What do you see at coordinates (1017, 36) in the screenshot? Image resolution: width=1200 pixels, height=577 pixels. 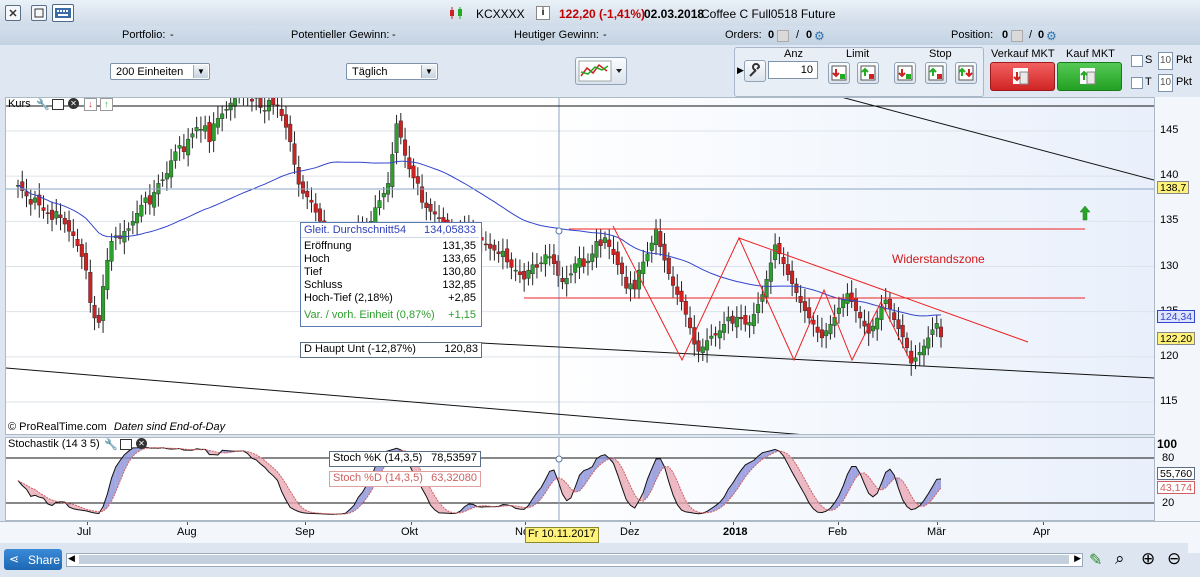 I see `position-close-icon` at bounding box center [1017, 36].